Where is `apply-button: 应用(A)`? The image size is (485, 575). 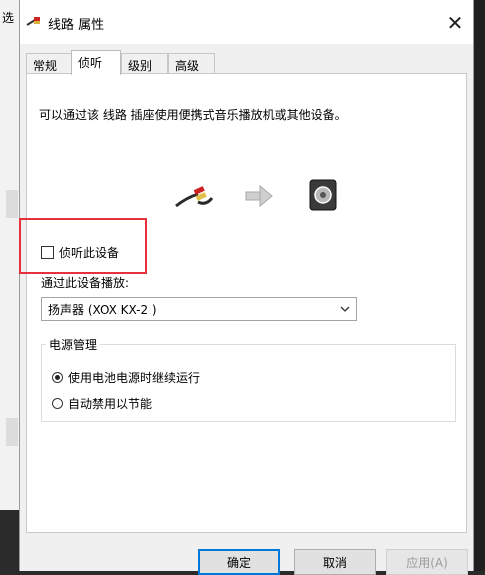 apply-button: 应用(A) is located at coordinates (427, 562).